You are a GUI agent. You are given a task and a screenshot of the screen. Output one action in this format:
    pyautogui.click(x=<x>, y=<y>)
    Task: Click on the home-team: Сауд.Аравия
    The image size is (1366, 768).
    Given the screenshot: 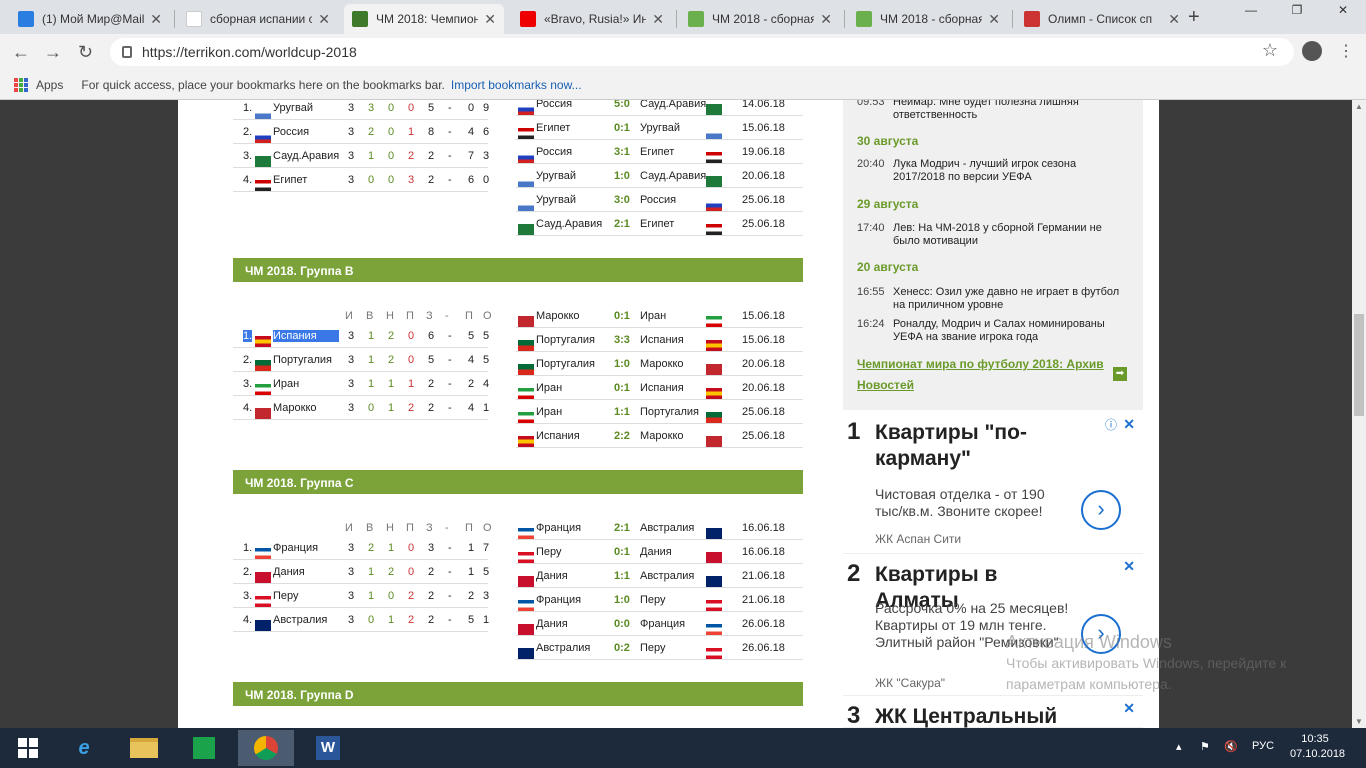 What is the action you would take?
    pyautogui.click(x=569, y=224)
    